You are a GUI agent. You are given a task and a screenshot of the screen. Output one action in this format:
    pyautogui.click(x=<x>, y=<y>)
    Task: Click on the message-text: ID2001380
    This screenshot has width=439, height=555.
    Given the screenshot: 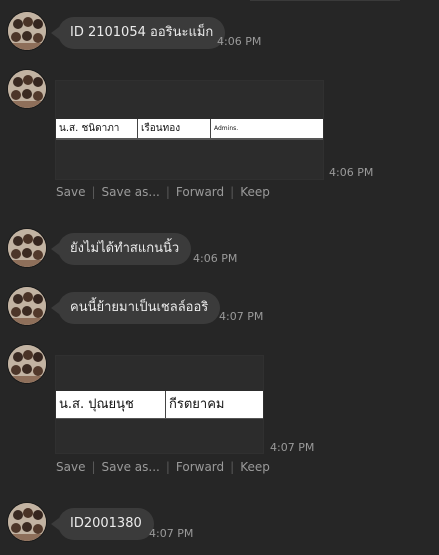 What is the action you would take?
    pyautogui.click(x=106, y=523)
    